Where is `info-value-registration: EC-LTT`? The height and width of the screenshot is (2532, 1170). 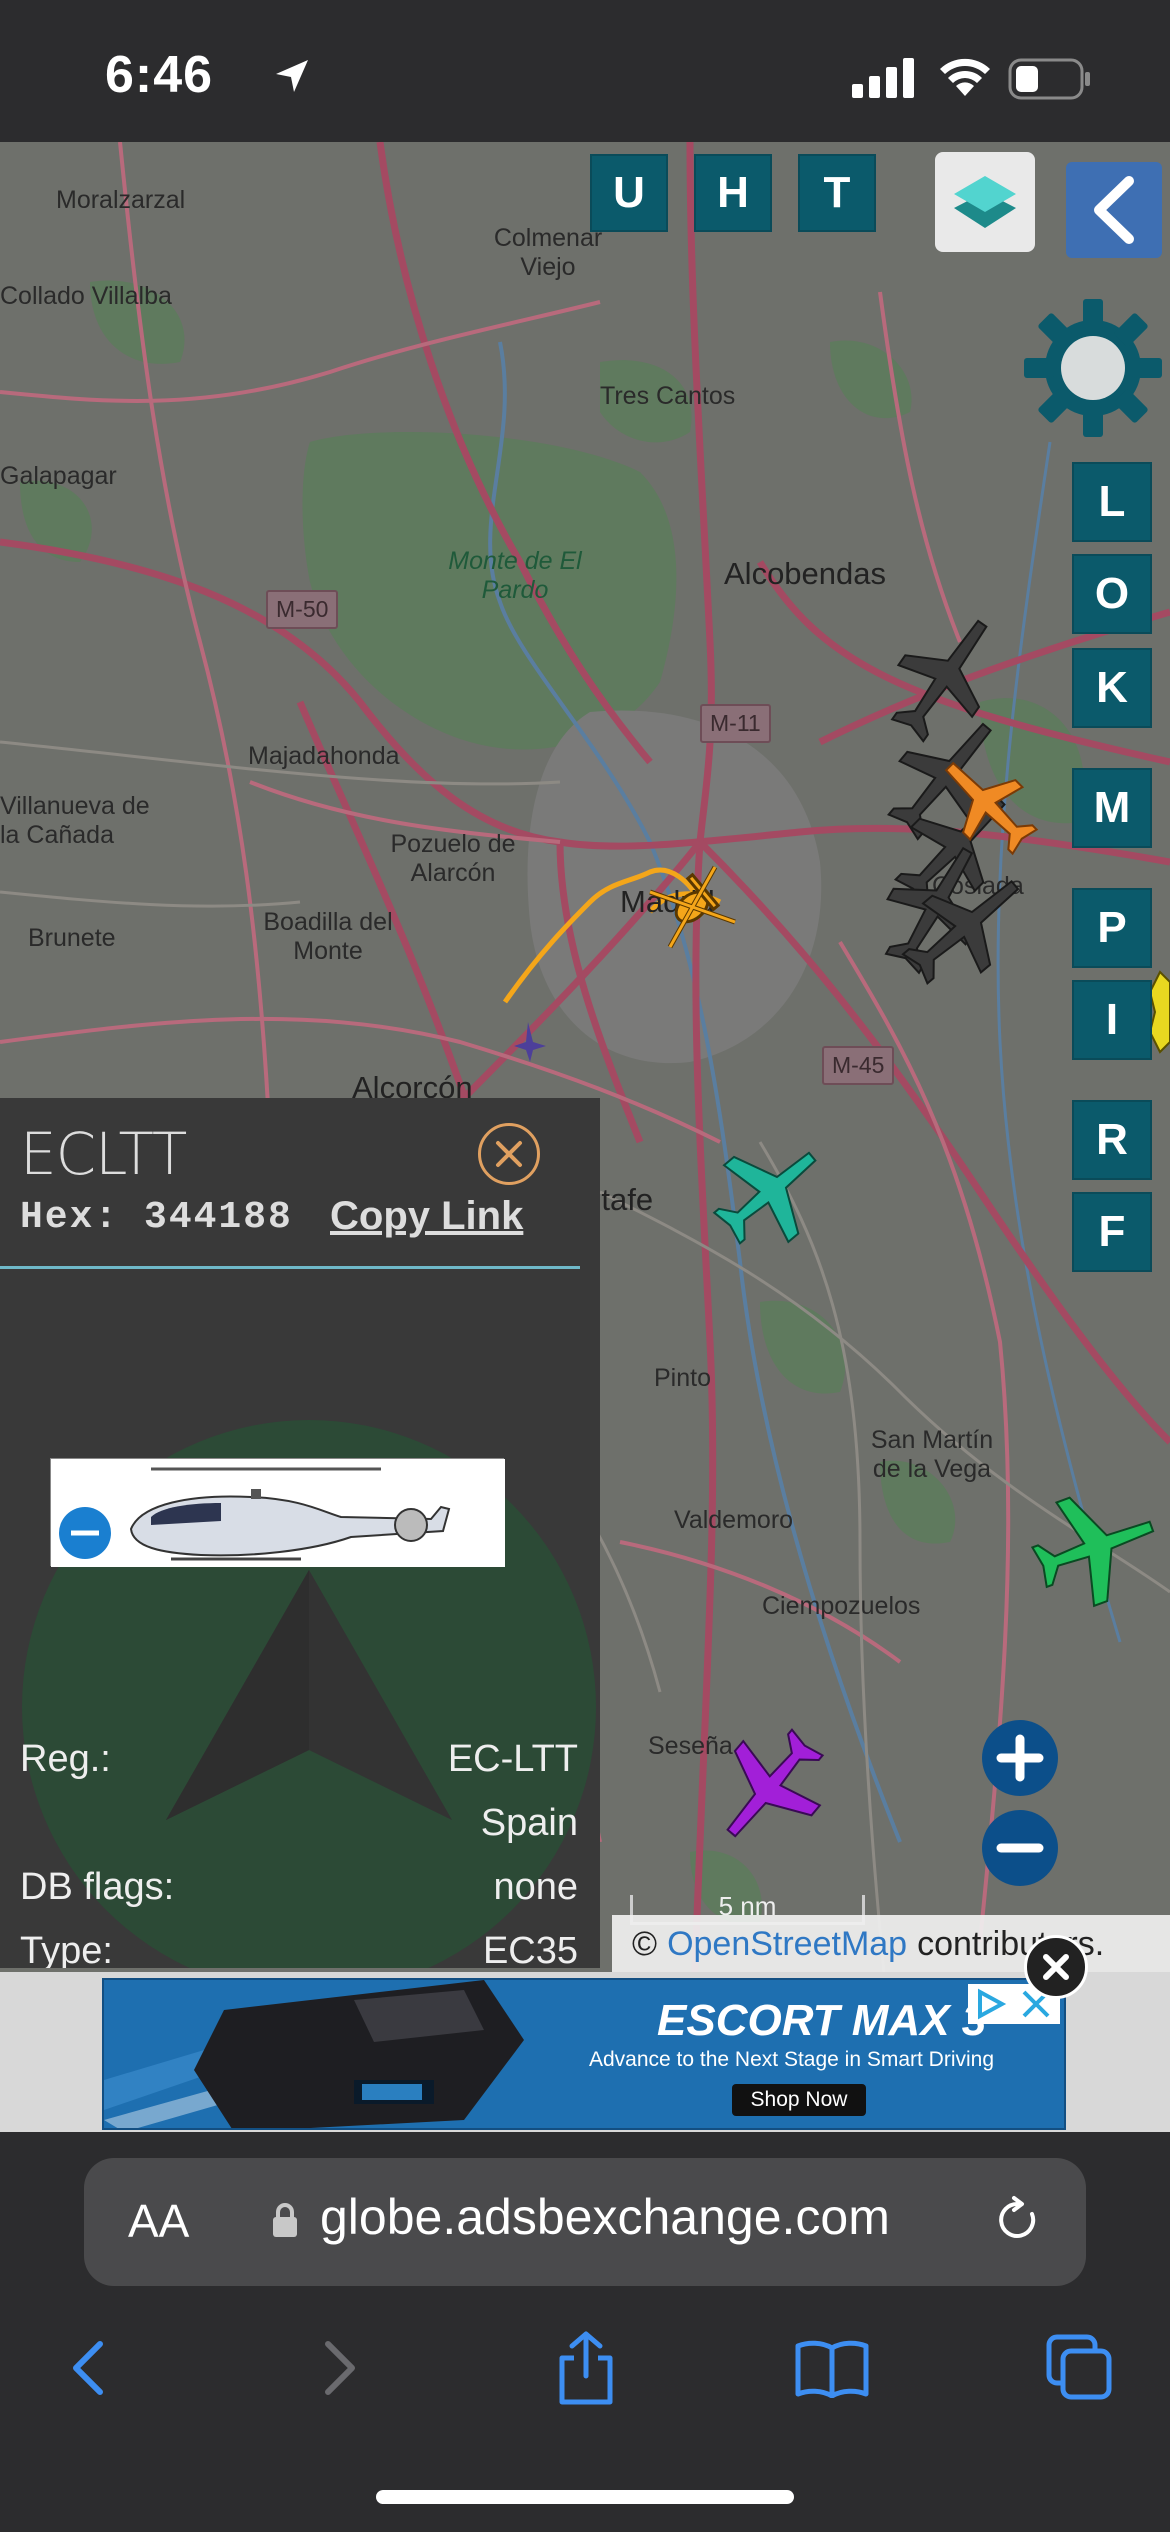
info-value-registration: EC-LTT is located at coordinates (512, 1759).